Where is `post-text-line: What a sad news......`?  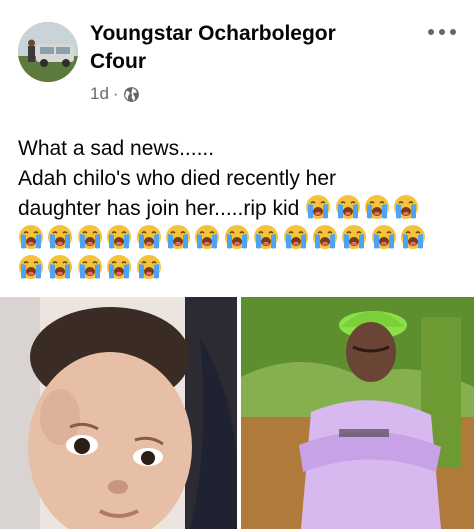
post-text-line: What a sad news...... is located at coordinates (116, 148).